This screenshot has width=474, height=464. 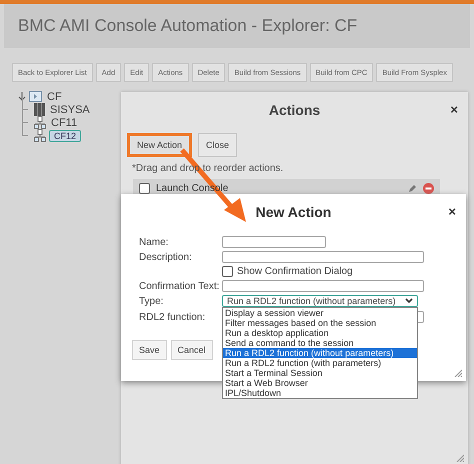 What do you see at coordinates (409, 301) in the screenshot?
I see `caret-icon` at bounding box center [409, 301].